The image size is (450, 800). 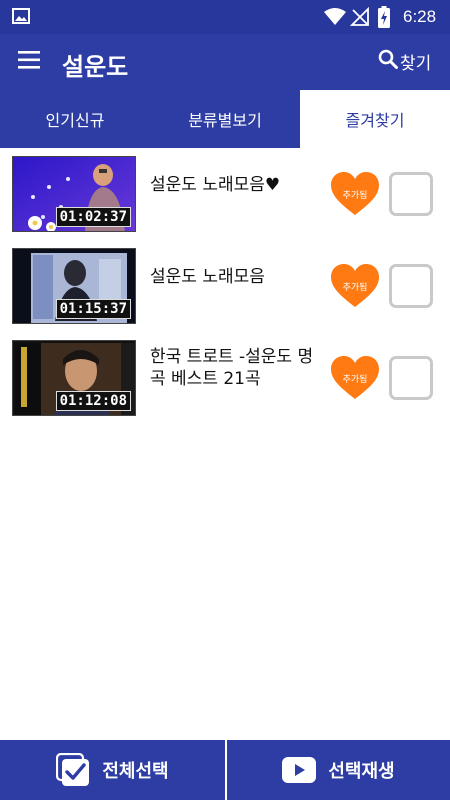 What do you see at coordinates (31, 61) in the screenshot?
I see `menu-icon` at bounding box center [31, 61].